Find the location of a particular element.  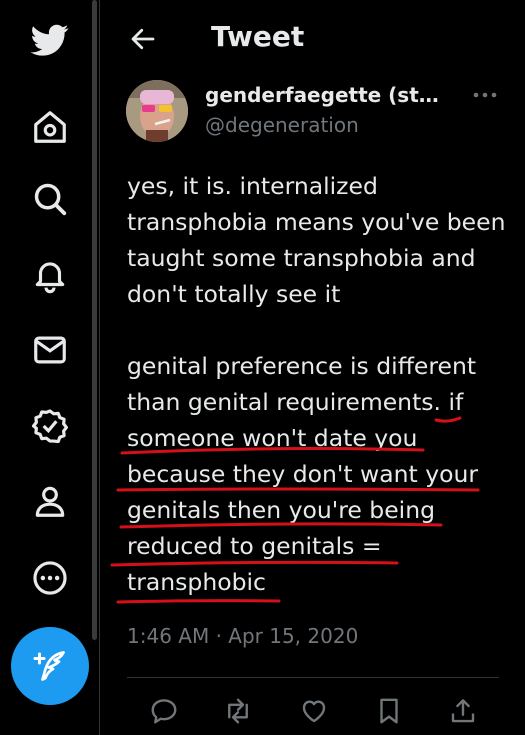

tweet-line: than genital requirements. if is located at coordinates (295, 402).